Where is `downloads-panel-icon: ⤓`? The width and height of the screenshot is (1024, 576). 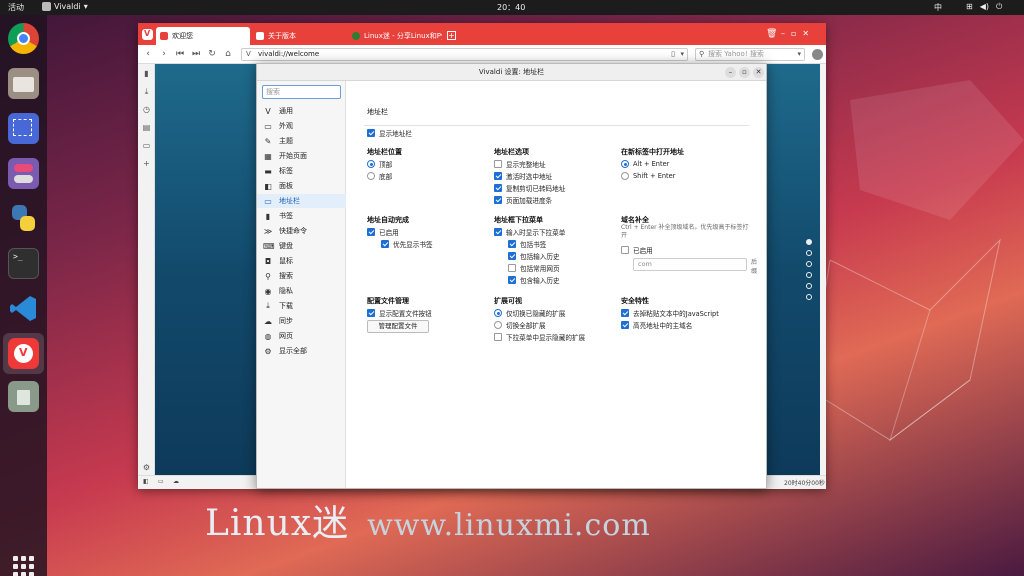 downloads-panel-icon: ⤓ is located at coordinates (146, 91).